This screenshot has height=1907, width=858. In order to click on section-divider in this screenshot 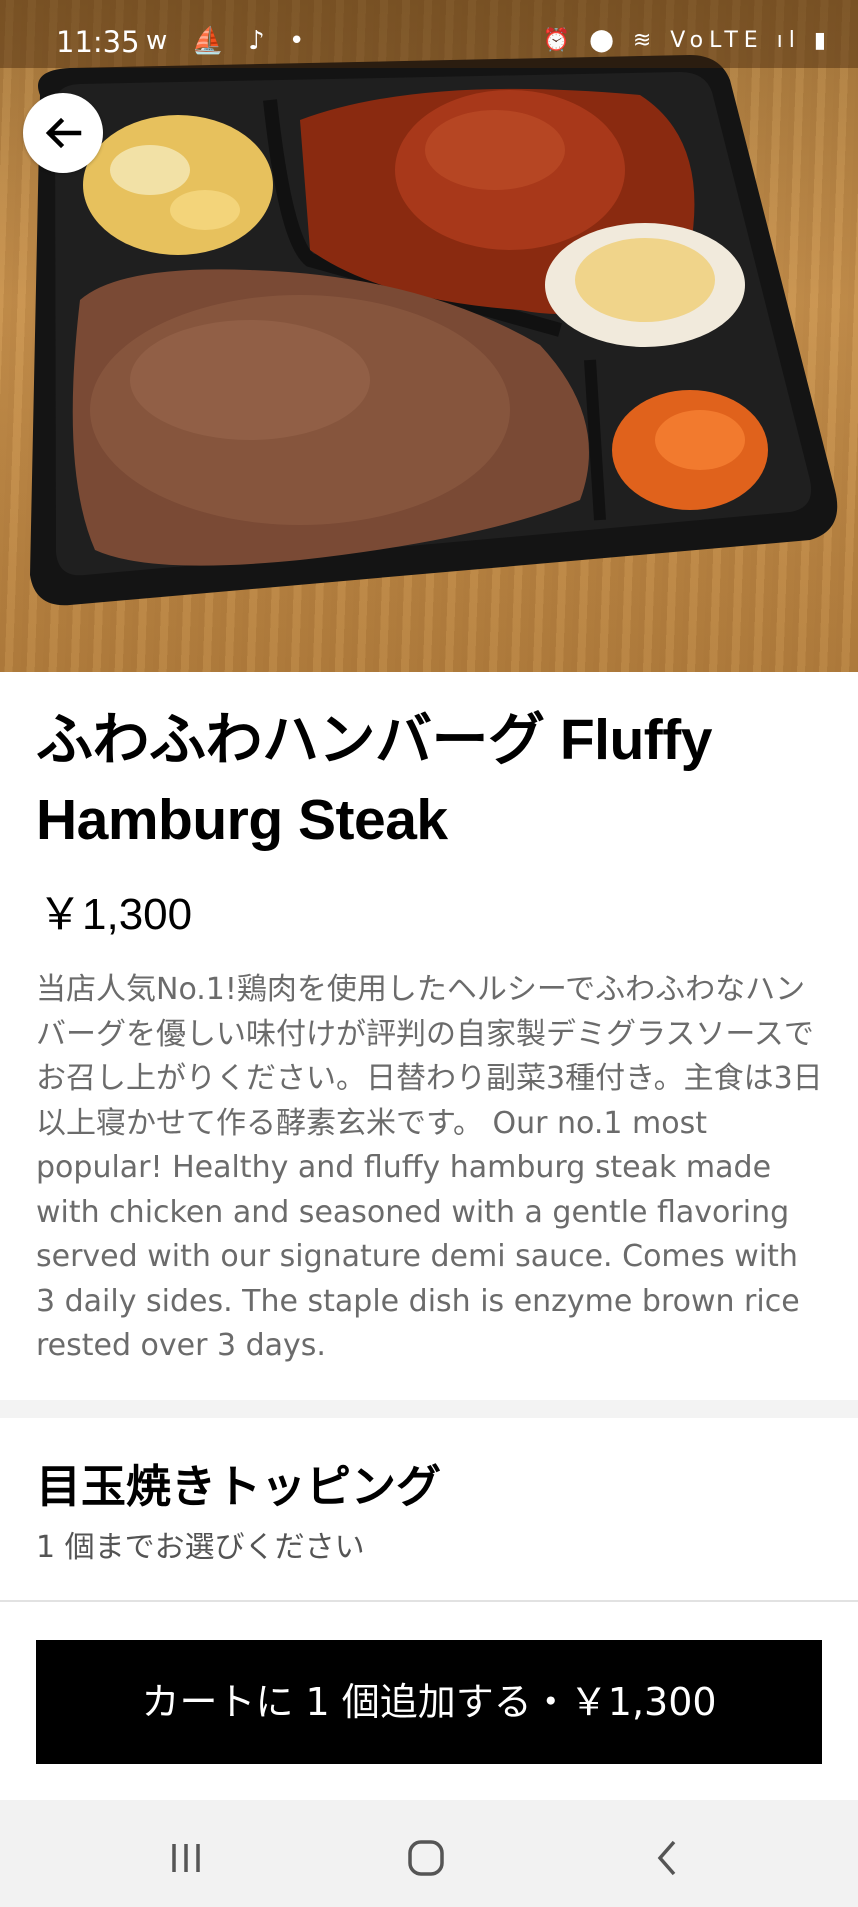, I will do `click(429, 1409)`.